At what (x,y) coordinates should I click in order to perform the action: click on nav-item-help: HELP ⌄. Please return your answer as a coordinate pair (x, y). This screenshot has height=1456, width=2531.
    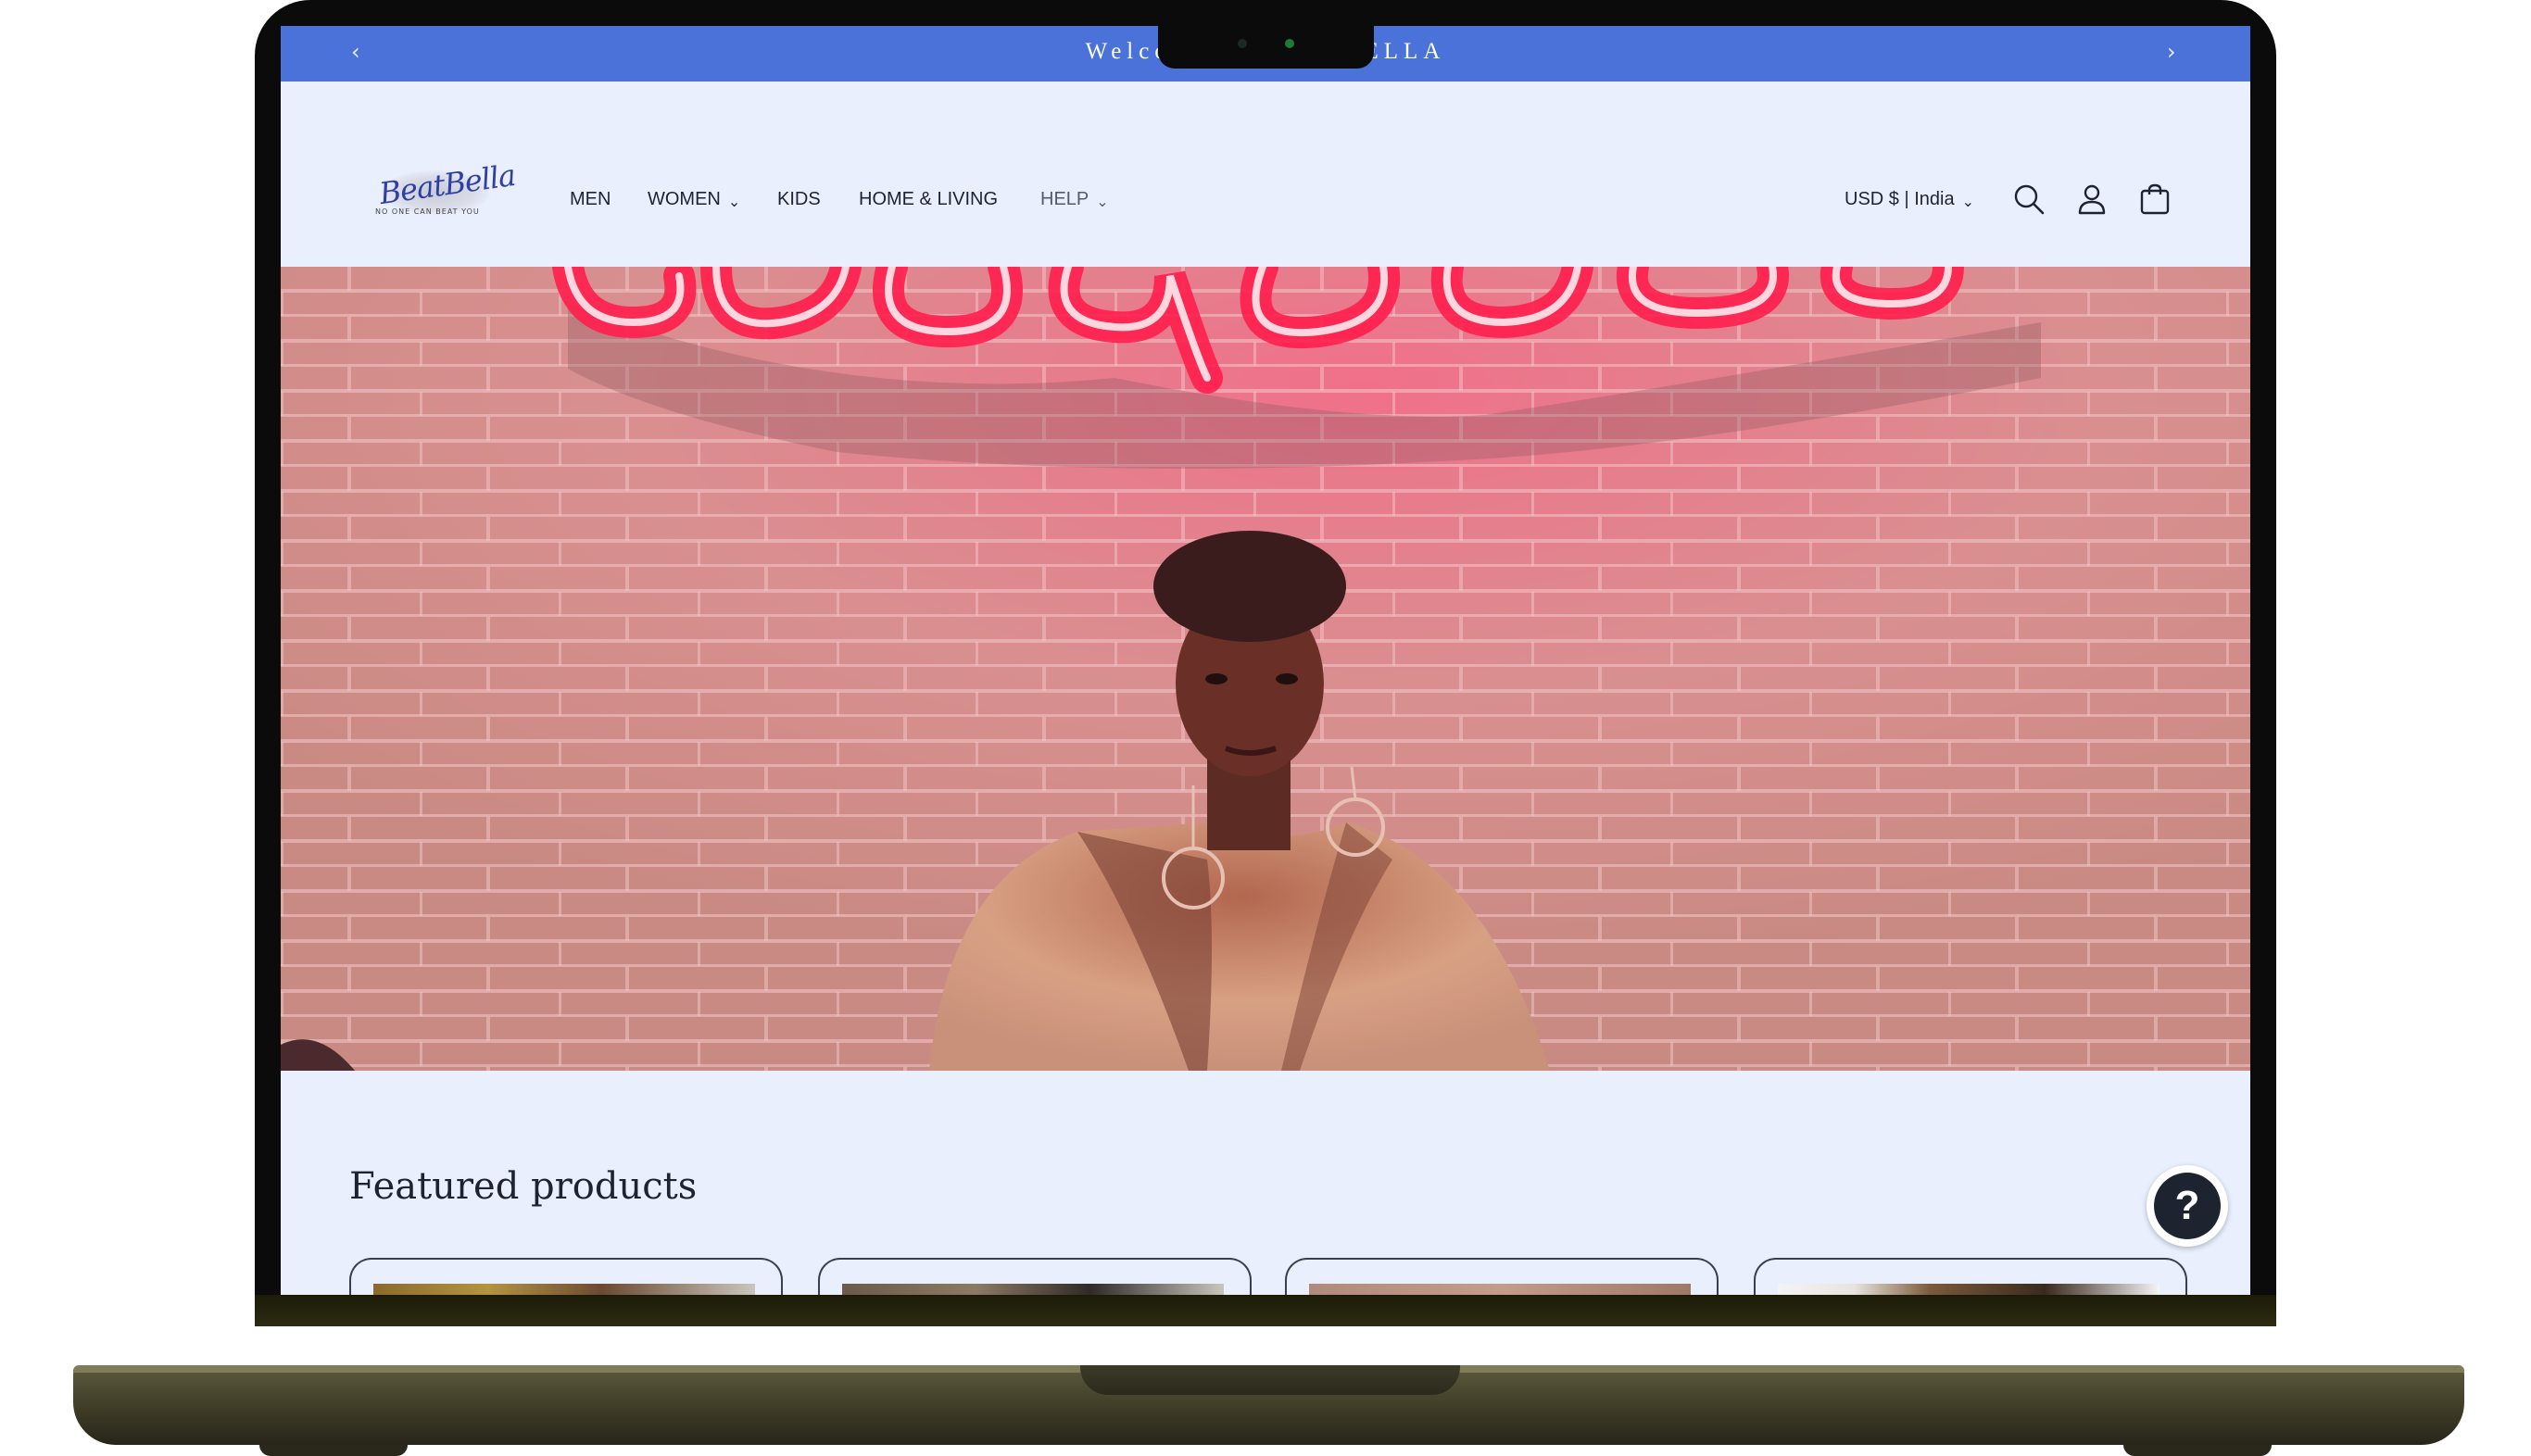
    Looking at the image, I should click on (1074, 199).